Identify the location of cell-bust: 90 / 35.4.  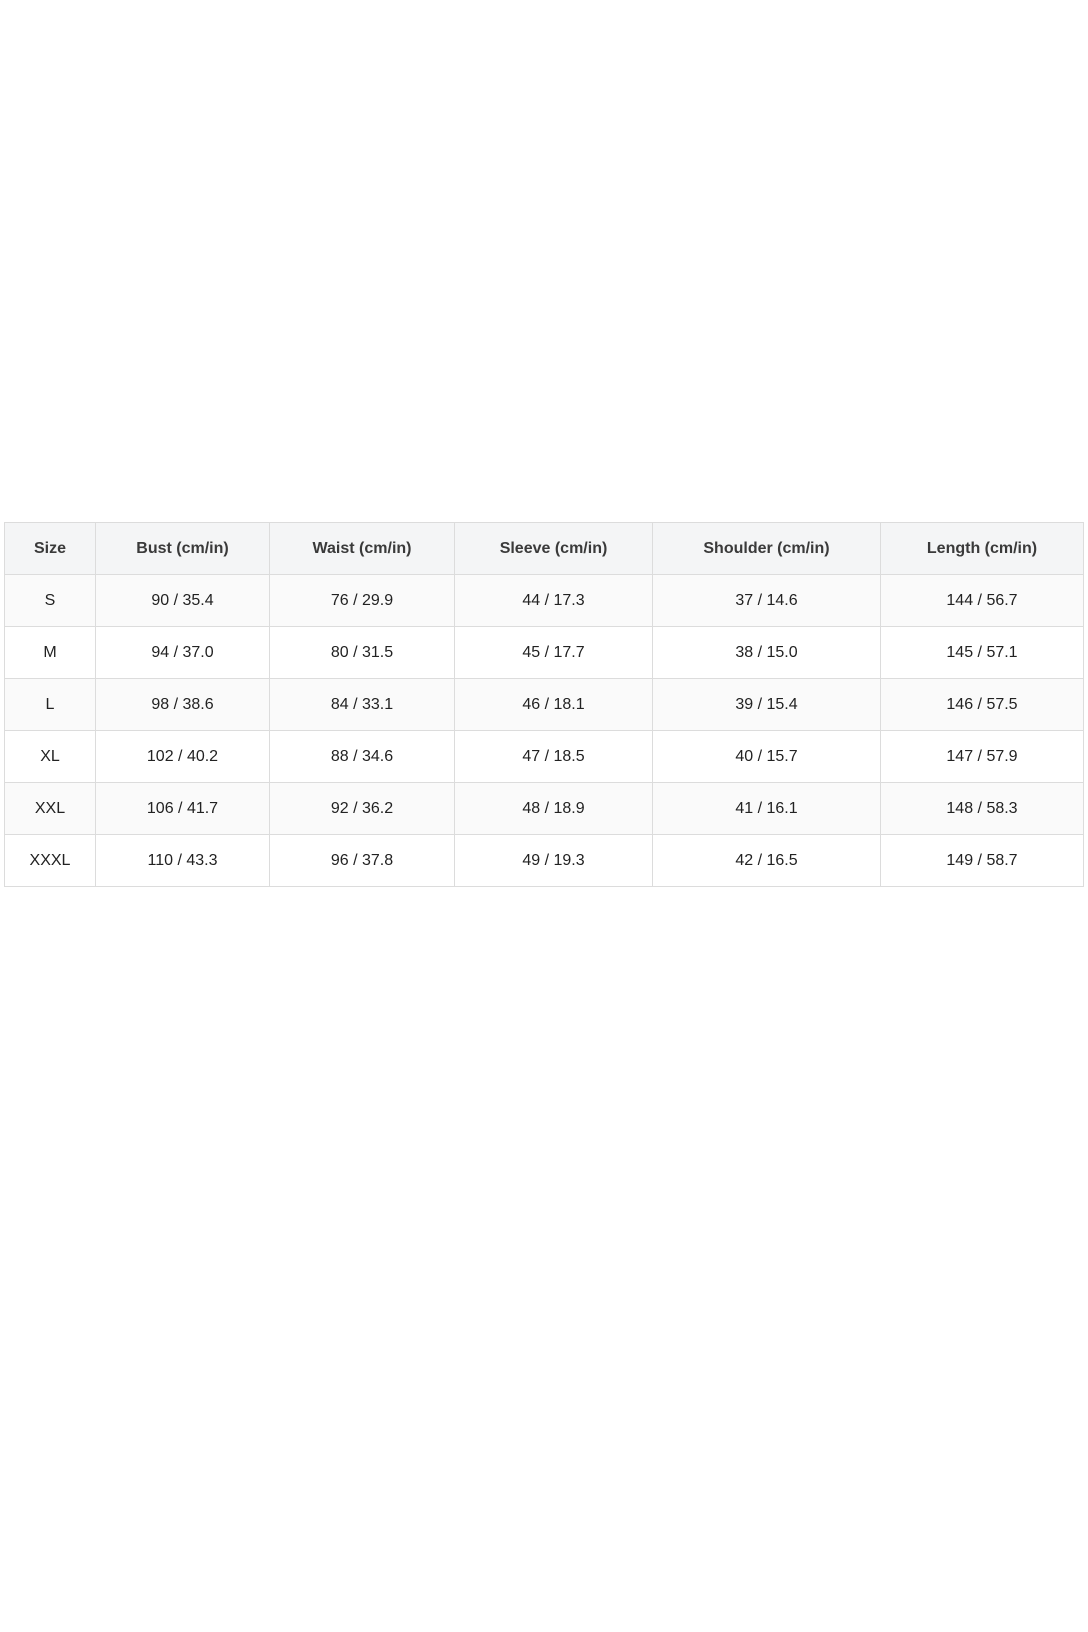
(182, 600).